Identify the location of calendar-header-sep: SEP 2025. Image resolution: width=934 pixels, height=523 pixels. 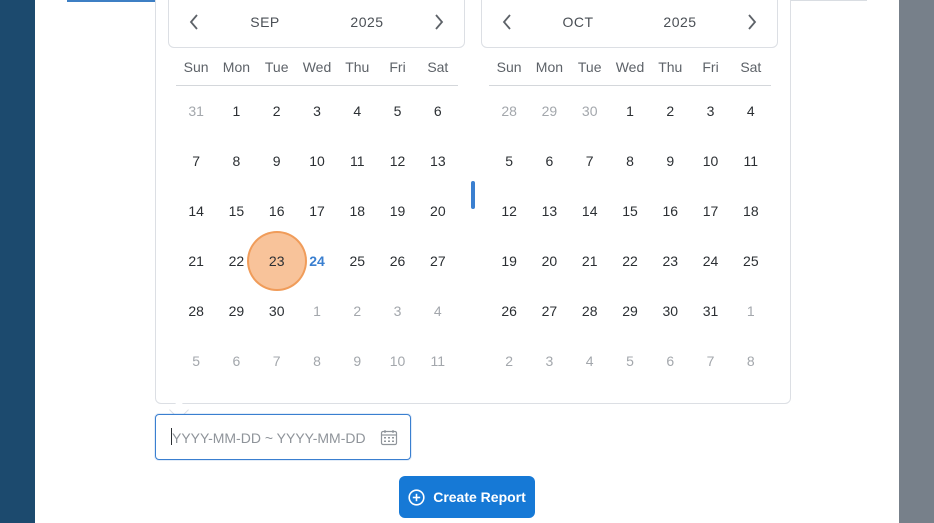
(316, 24).